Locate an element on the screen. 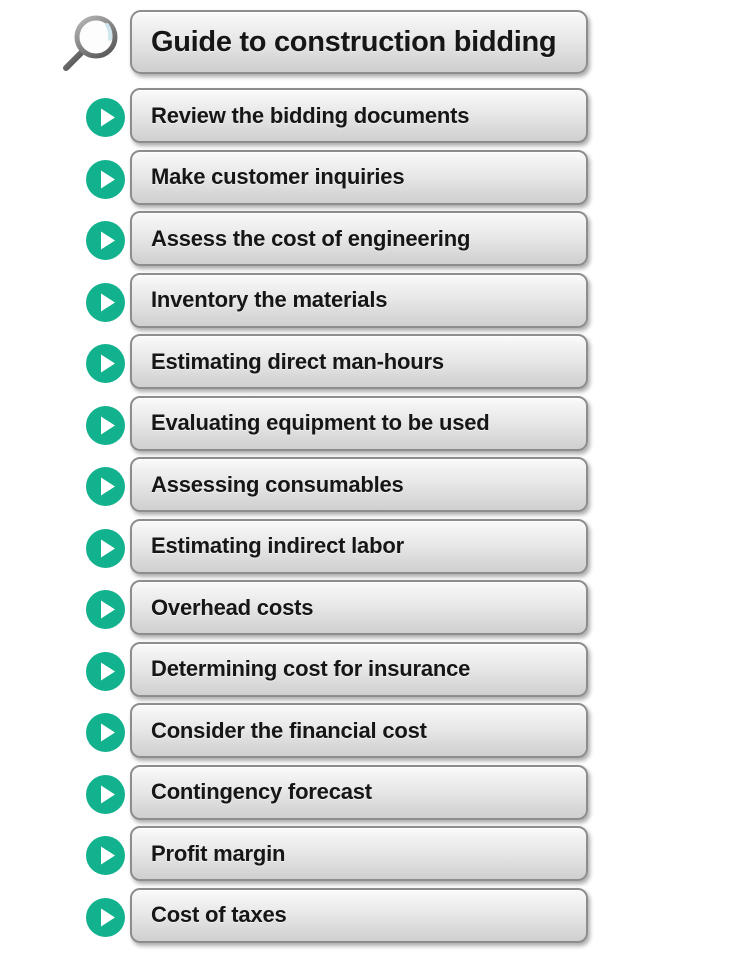 Image resolution: width=751 pixels, height=965 pixels. step-button: Estimating indirect labor is located at coordinates (359, 546).